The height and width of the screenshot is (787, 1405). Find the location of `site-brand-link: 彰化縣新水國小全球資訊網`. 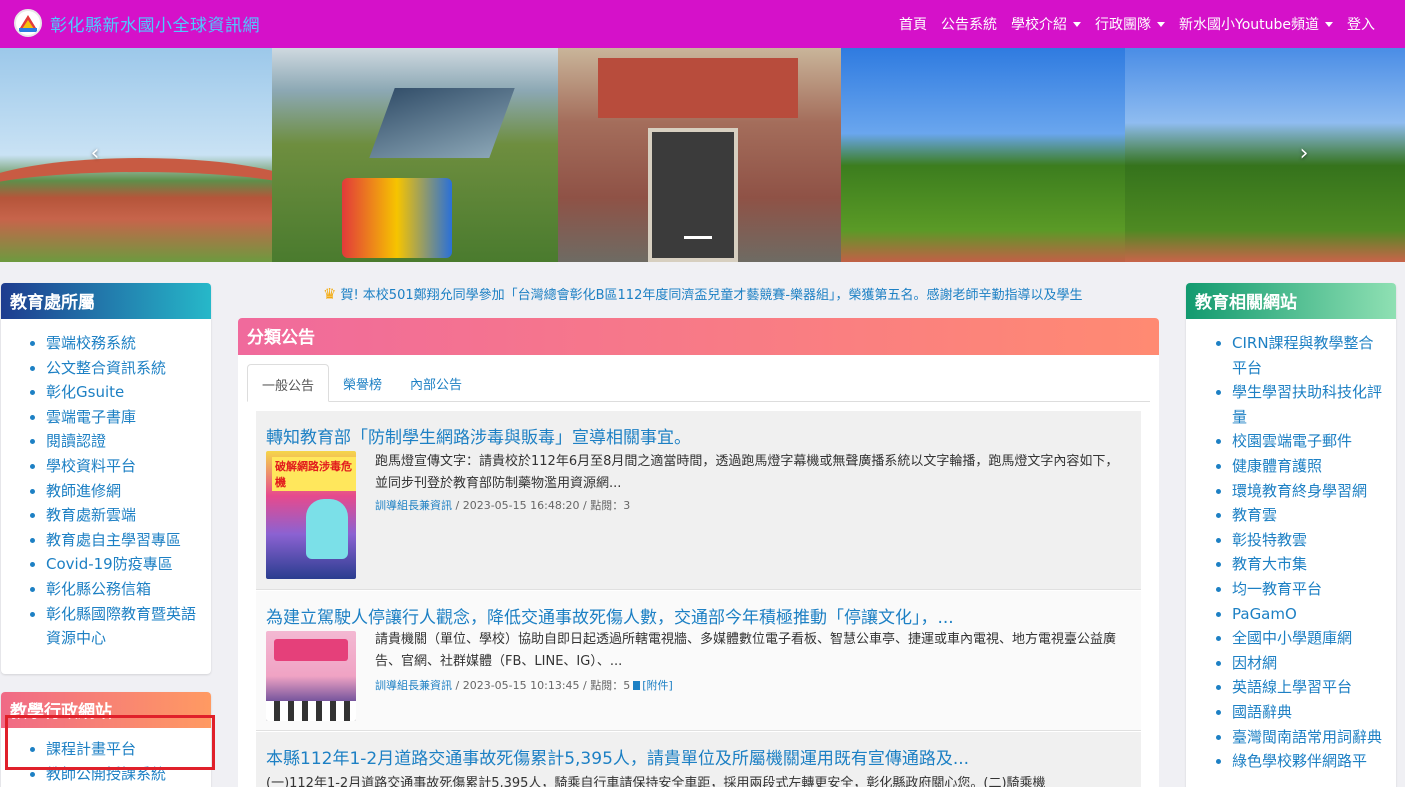

site-brand-link: 彰化縣新水國小全球資訊網 is located at coordinates (137, 23).